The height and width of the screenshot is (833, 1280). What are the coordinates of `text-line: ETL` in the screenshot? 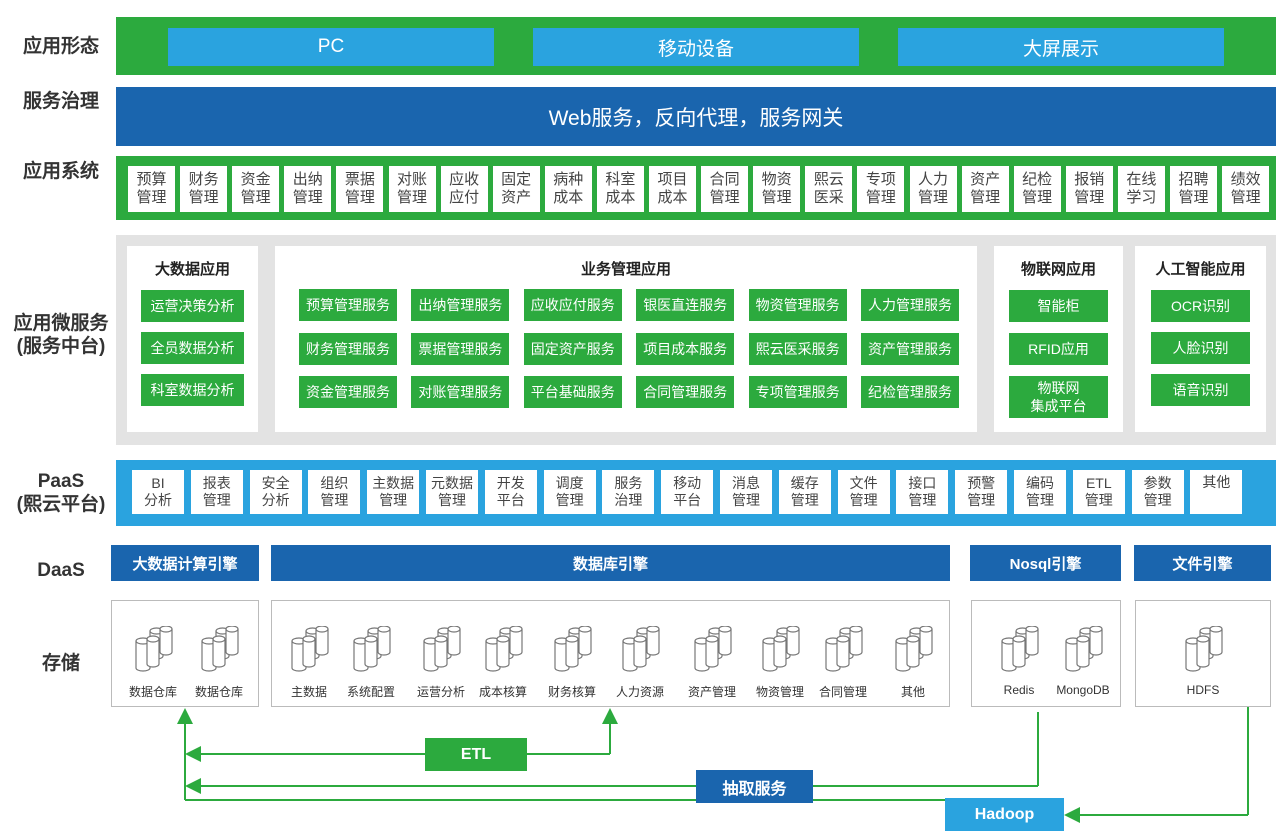 It's located at (1098, 483).